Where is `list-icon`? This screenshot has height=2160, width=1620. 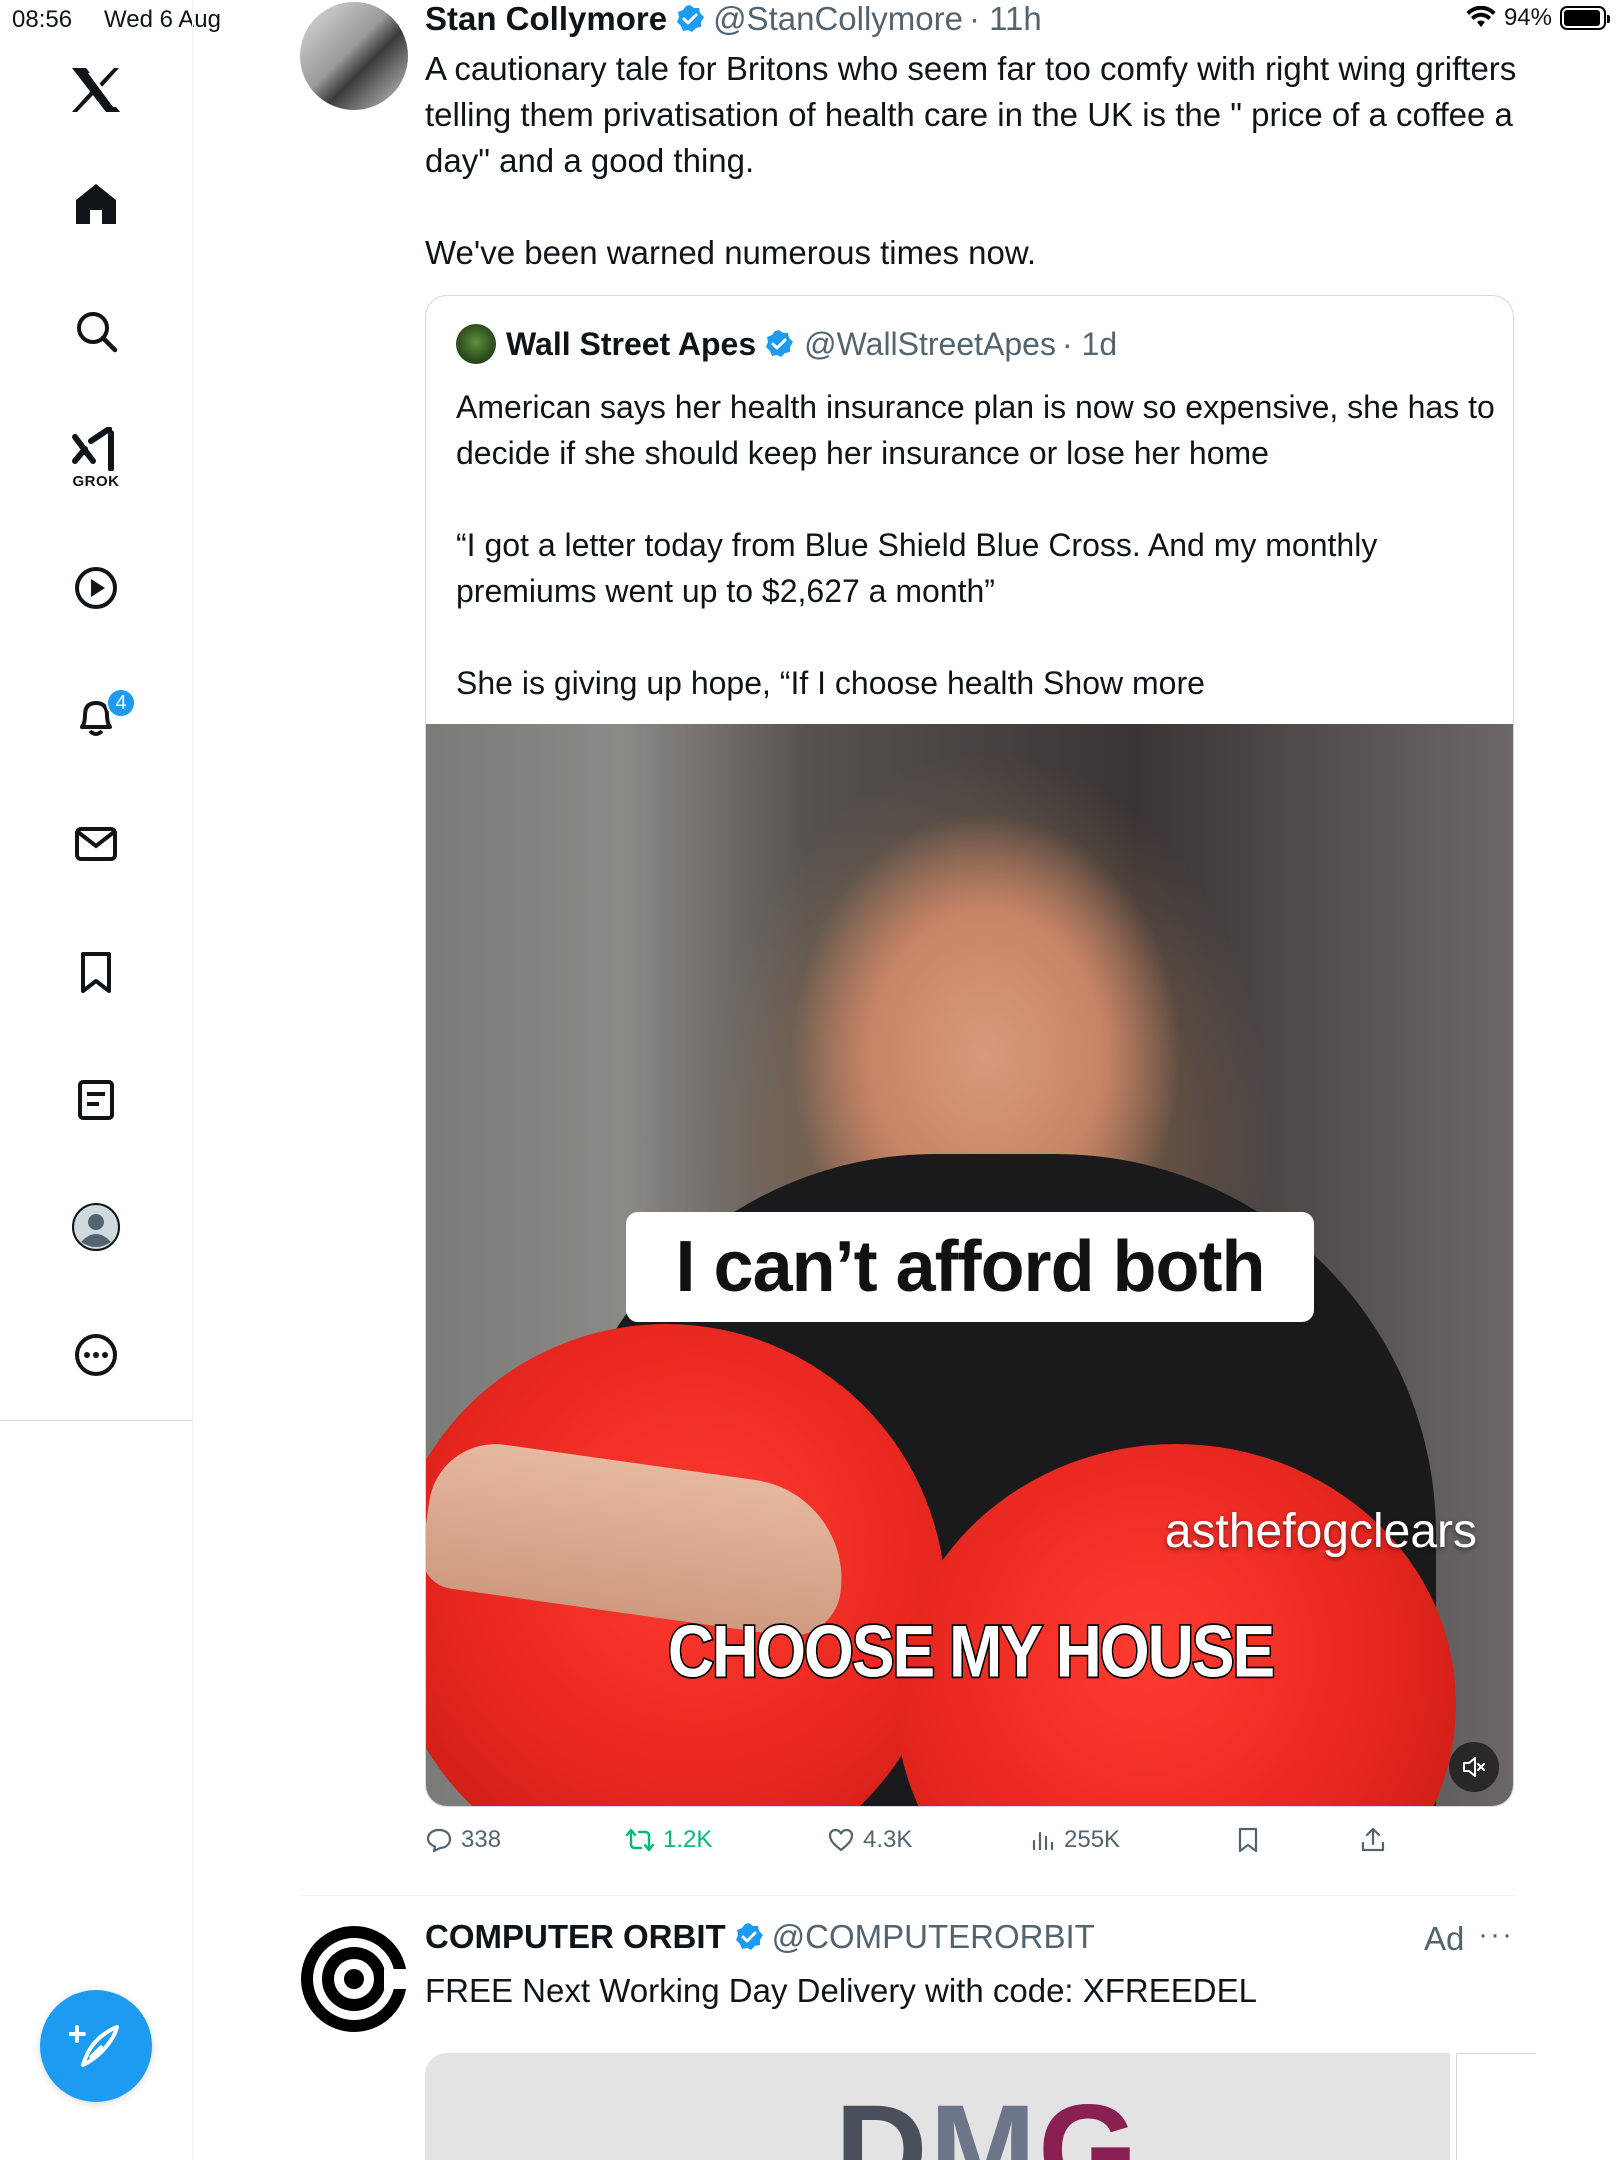 list-icon is located at coordinates (96, 1100).